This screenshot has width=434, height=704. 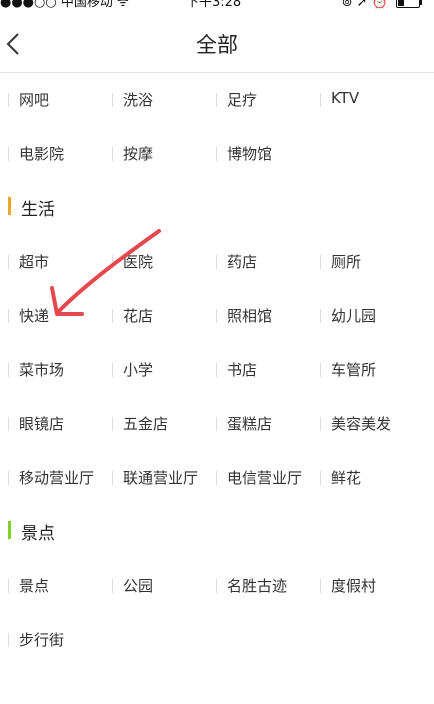 I want to click on category-item: 电影院, so click(x=52, y=154).